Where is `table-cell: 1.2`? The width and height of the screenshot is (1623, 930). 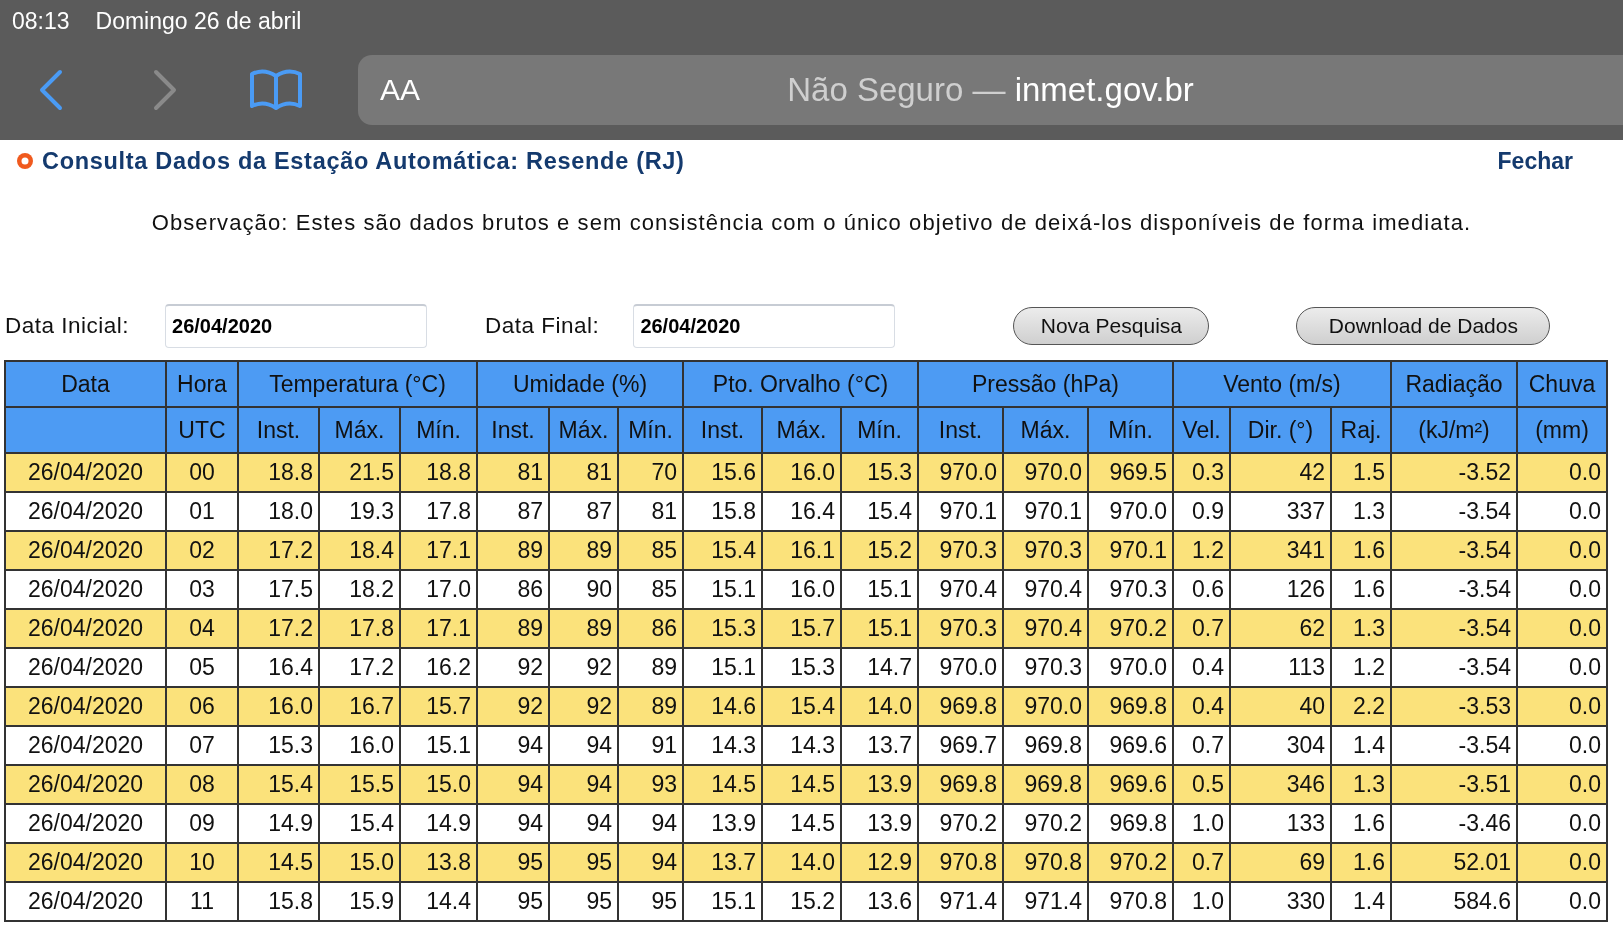
table-cell: 1.2 is located at coordinates (1201, 550).